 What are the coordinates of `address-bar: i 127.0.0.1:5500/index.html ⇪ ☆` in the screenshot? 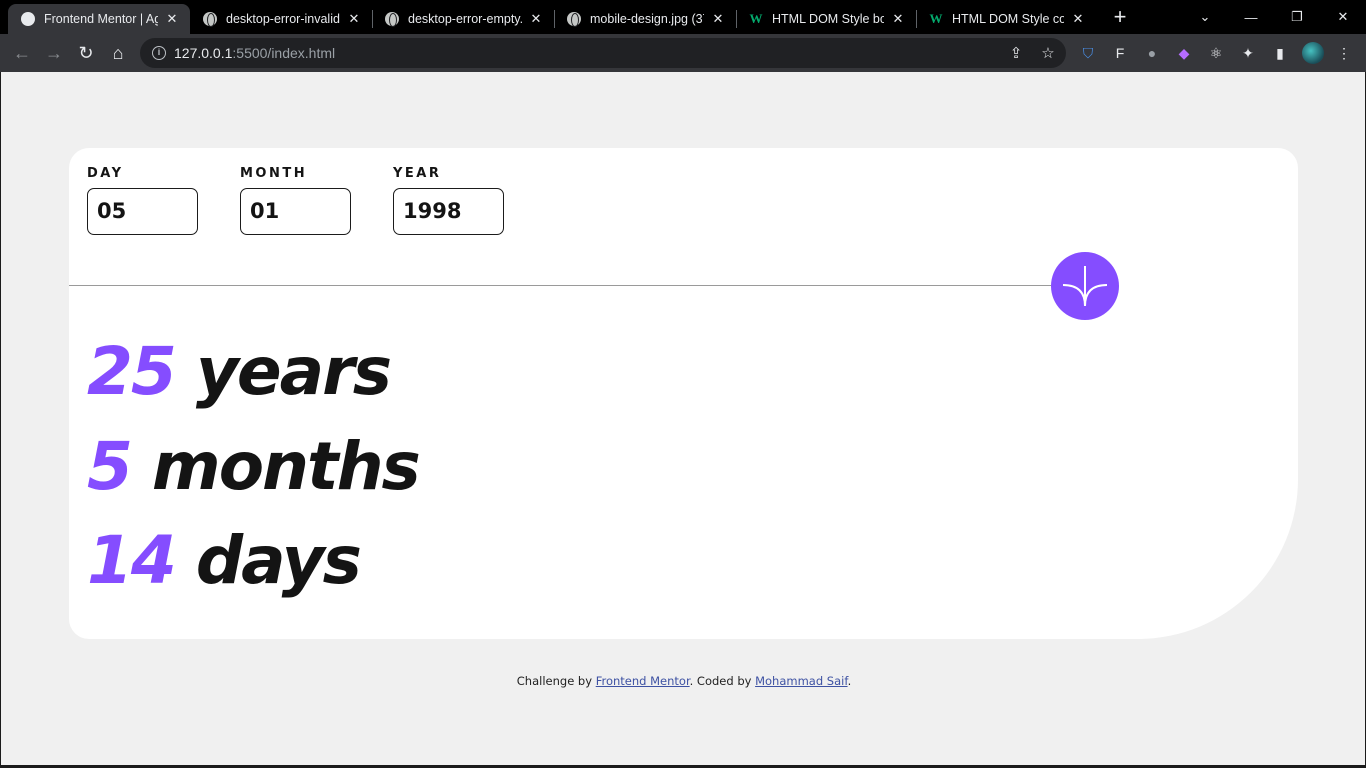 It's located at (603, 53).